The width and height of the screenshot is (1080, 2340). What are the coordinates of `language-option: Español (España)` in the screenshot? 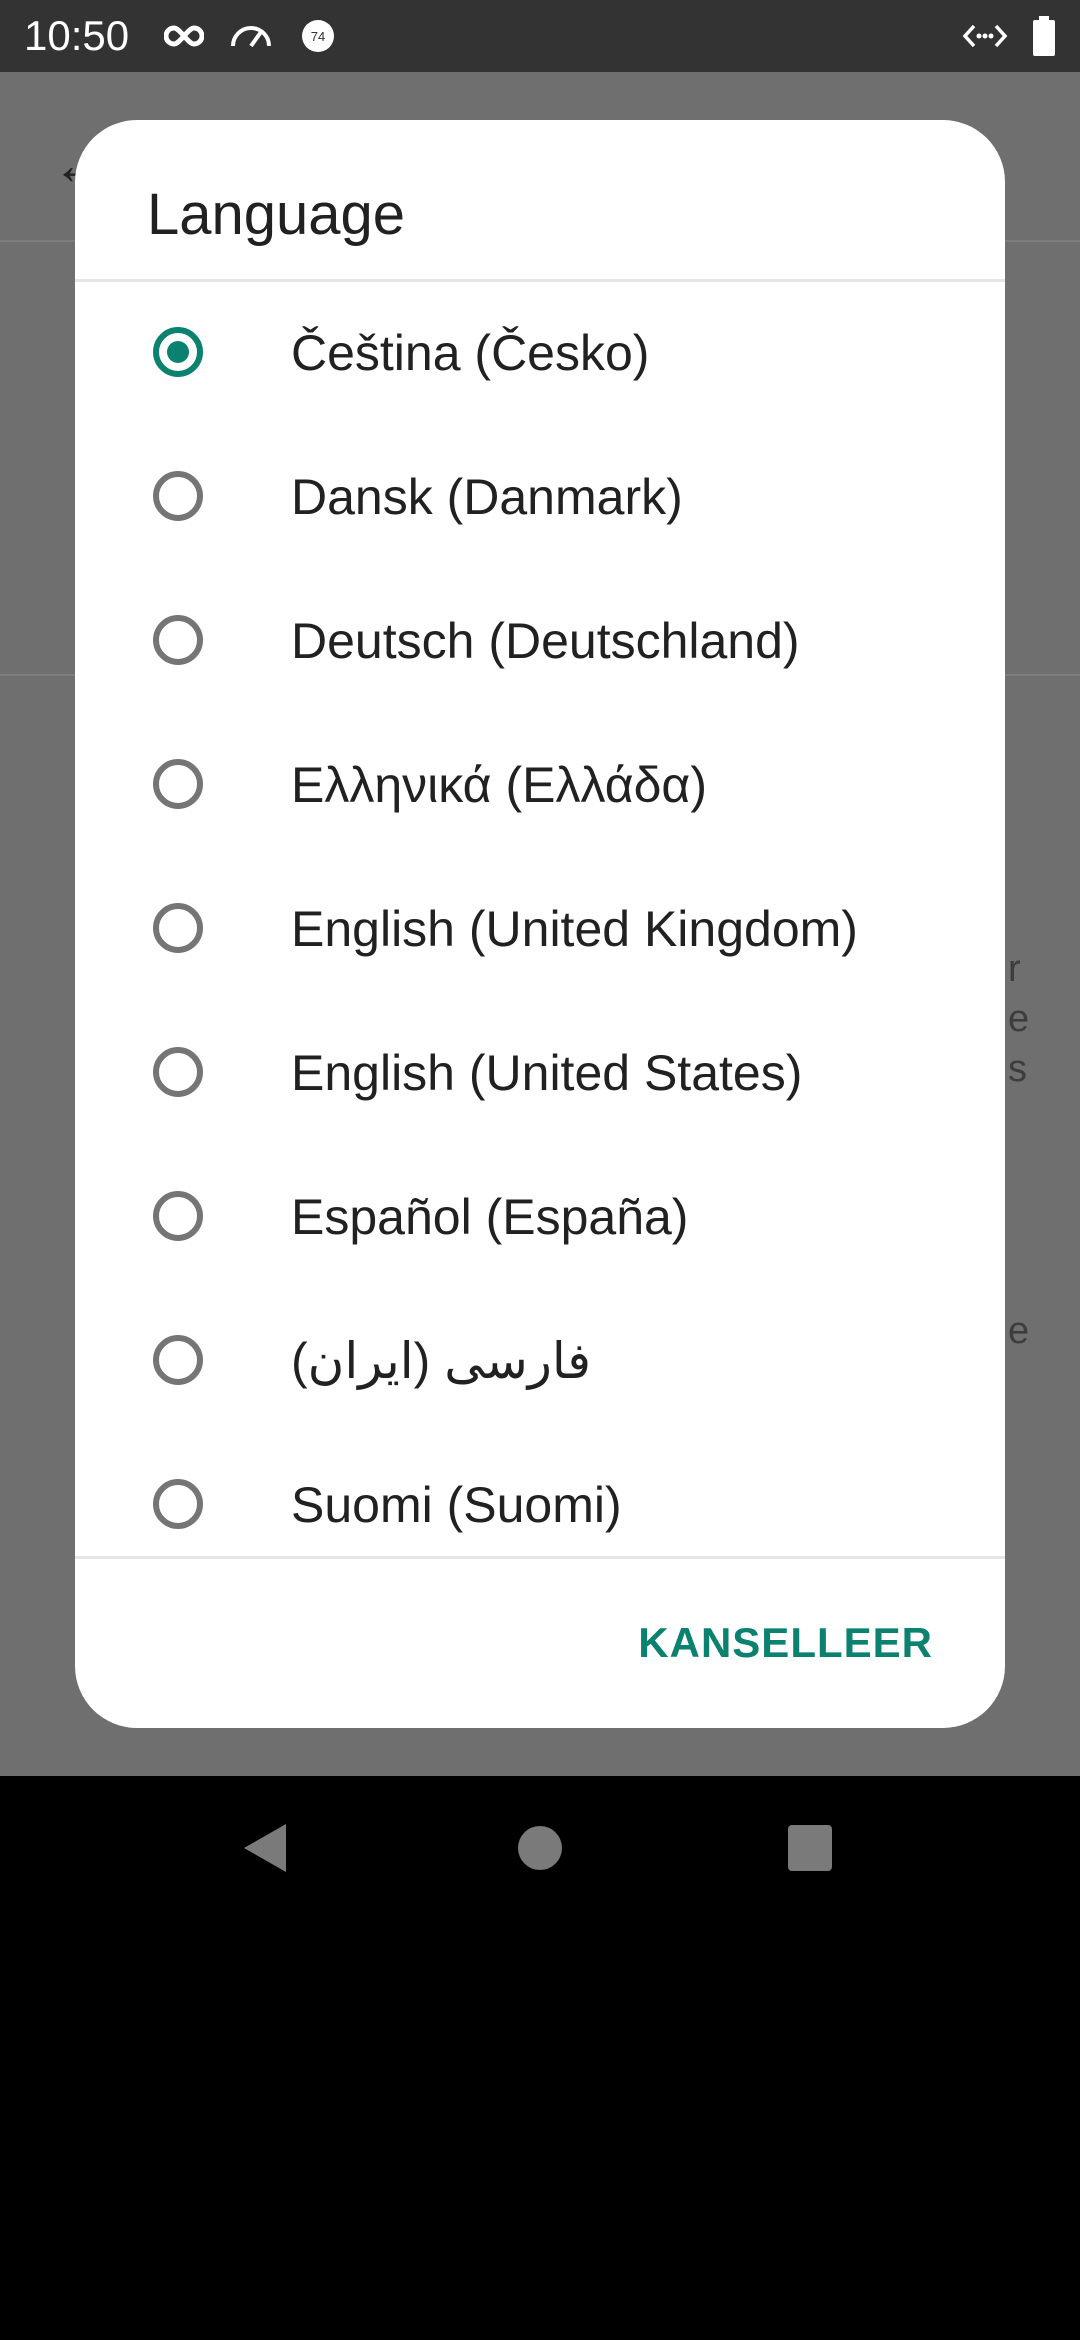 It's located at (540, 1218).